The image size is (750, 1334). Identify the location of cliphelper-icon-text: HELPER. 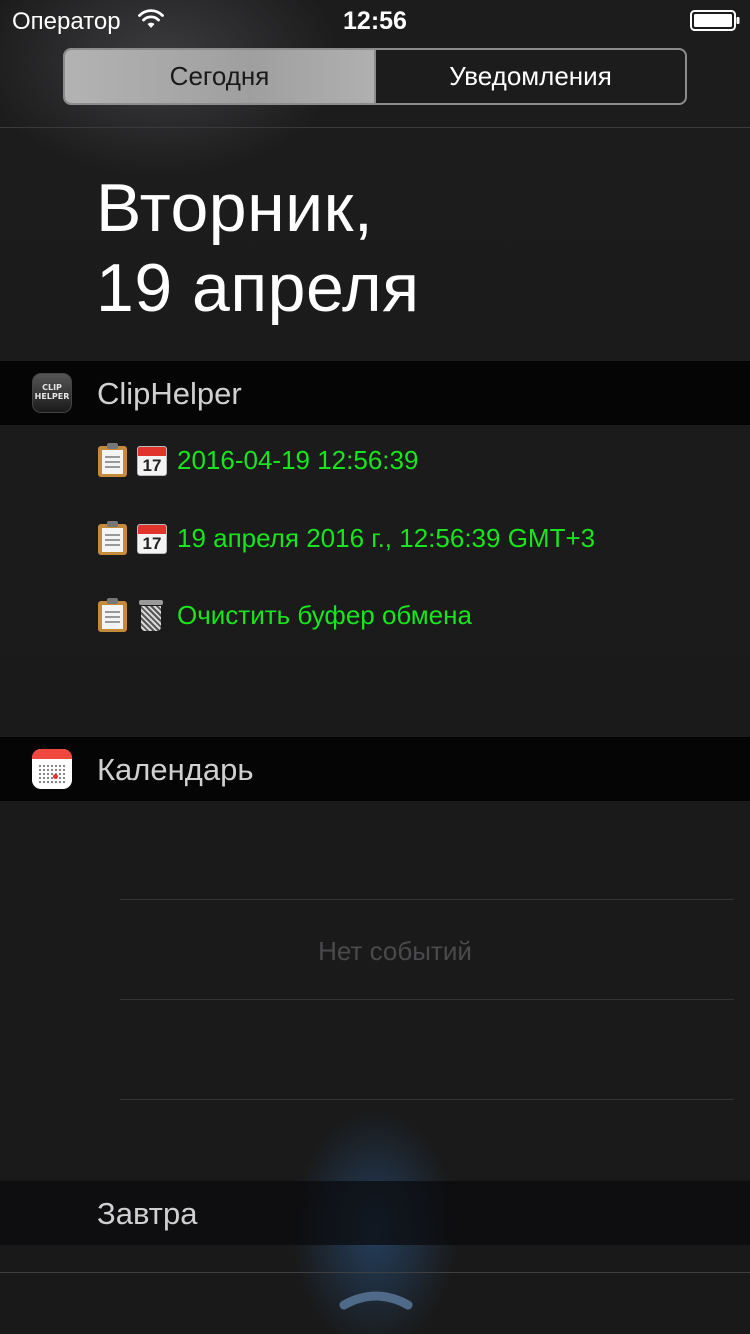
(52, 396).